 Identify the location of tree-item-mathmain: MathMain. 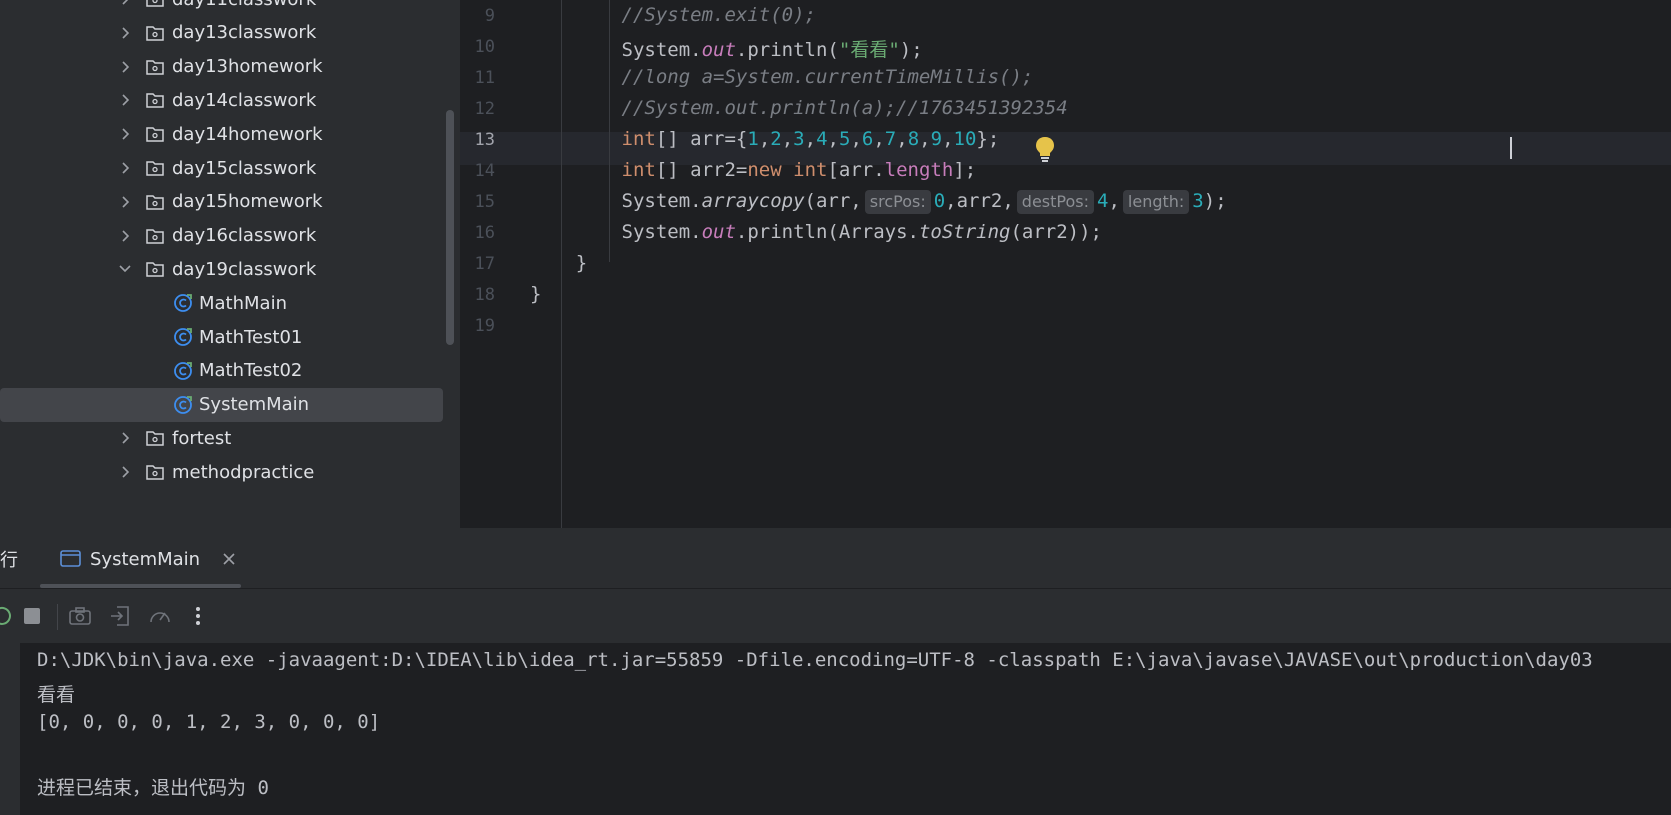
(221, 303).